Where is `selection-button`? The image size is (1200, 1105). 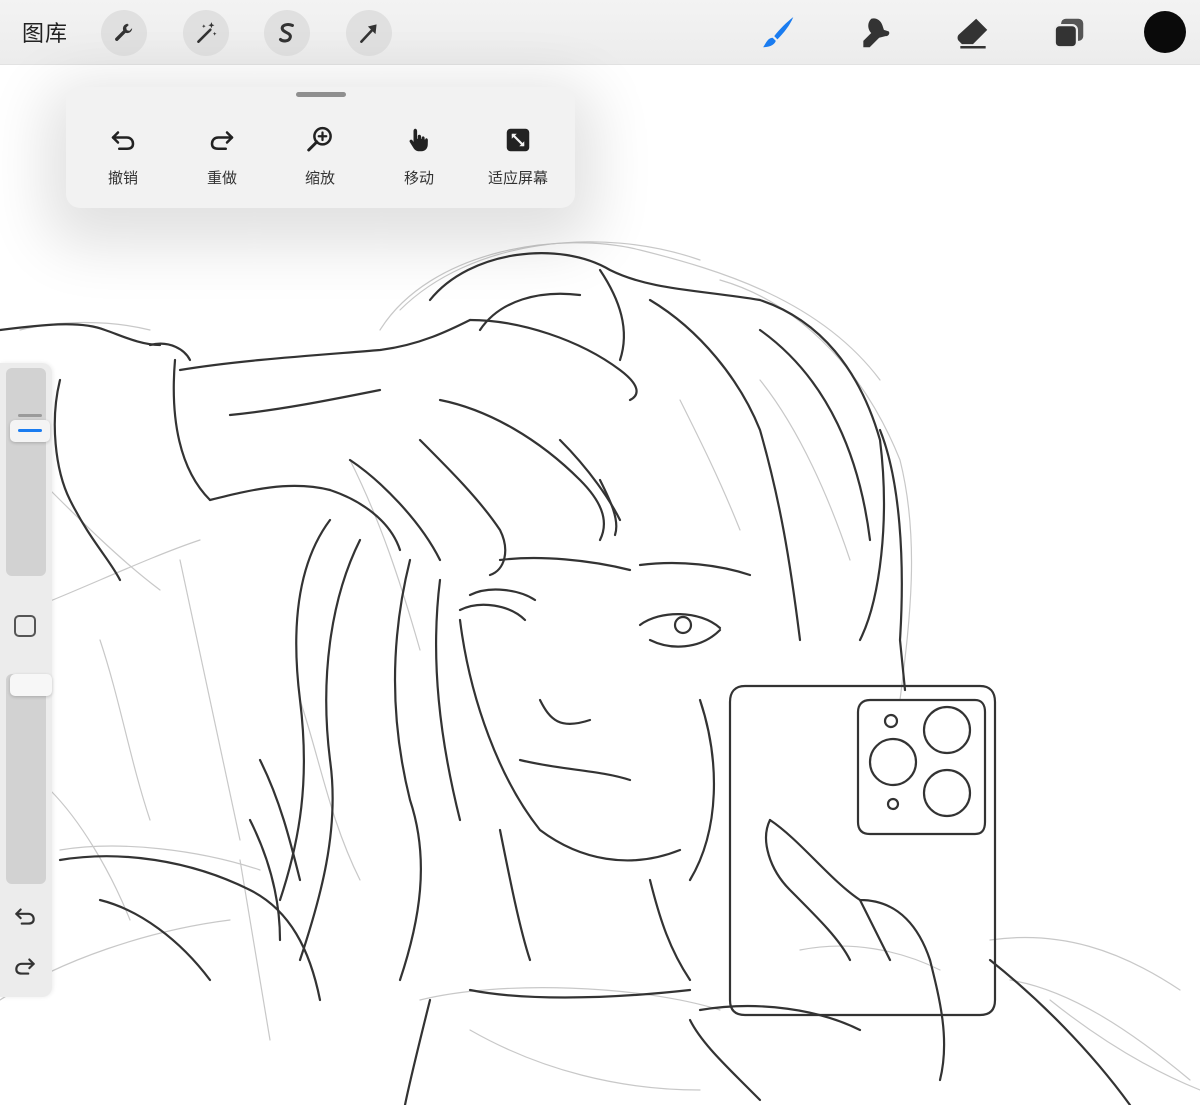
selection-button is located at coordinates (287, 33).